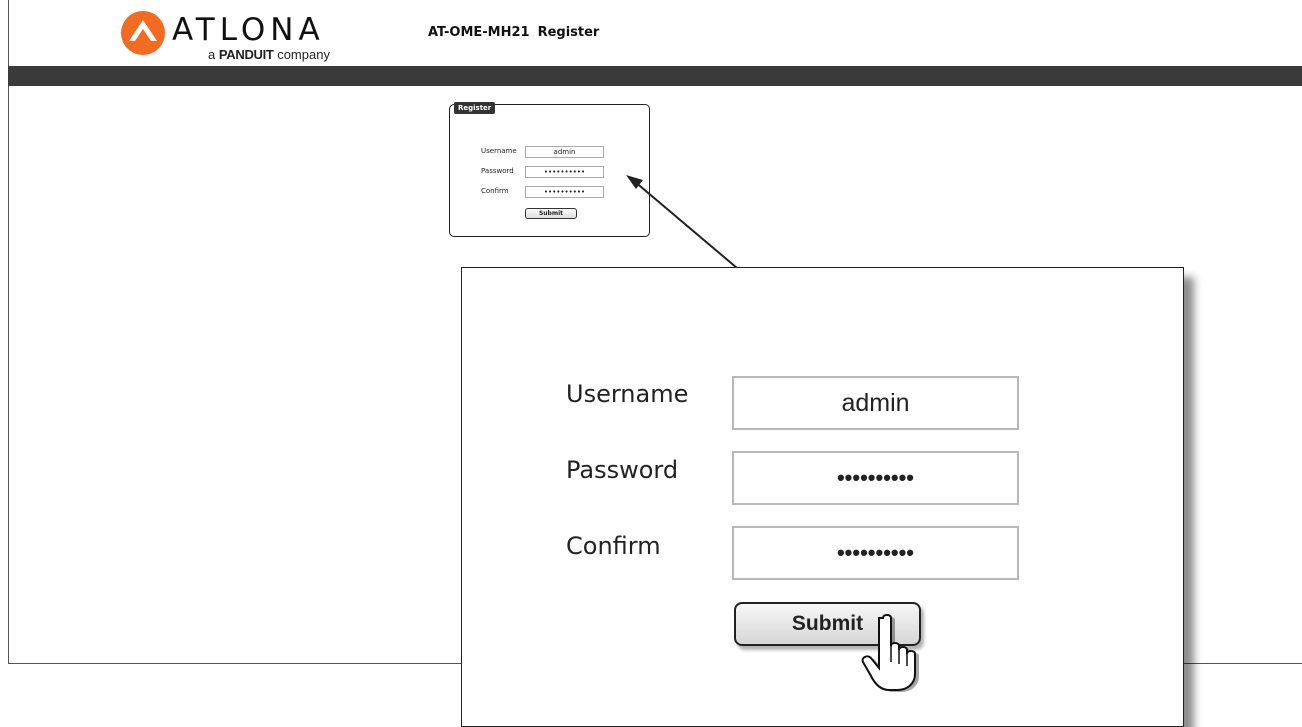 The image size is (1302, 727). What do you see at coordinates (479, 32) in the screenshot?
I see `model-name: AT-OME-MH21` at bounding box center [479, 32].